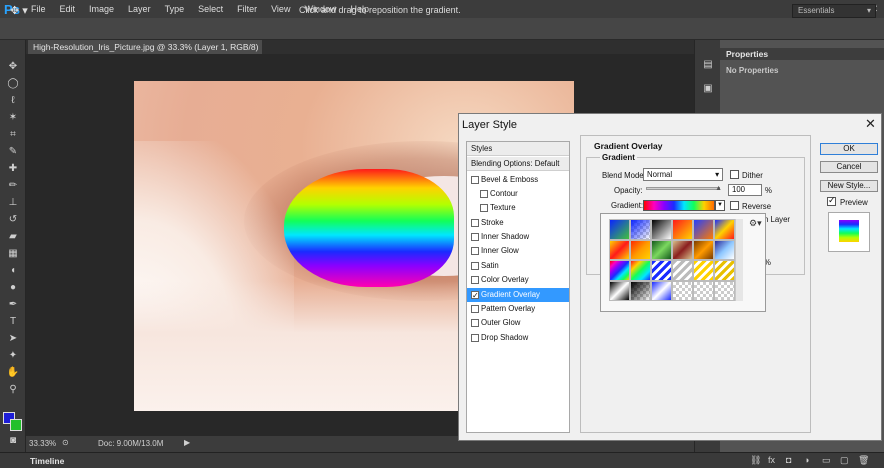 The width and height of the screenshot is (884, 468). I want to click on pen-tool-icon: ✒, so click(13, 305).